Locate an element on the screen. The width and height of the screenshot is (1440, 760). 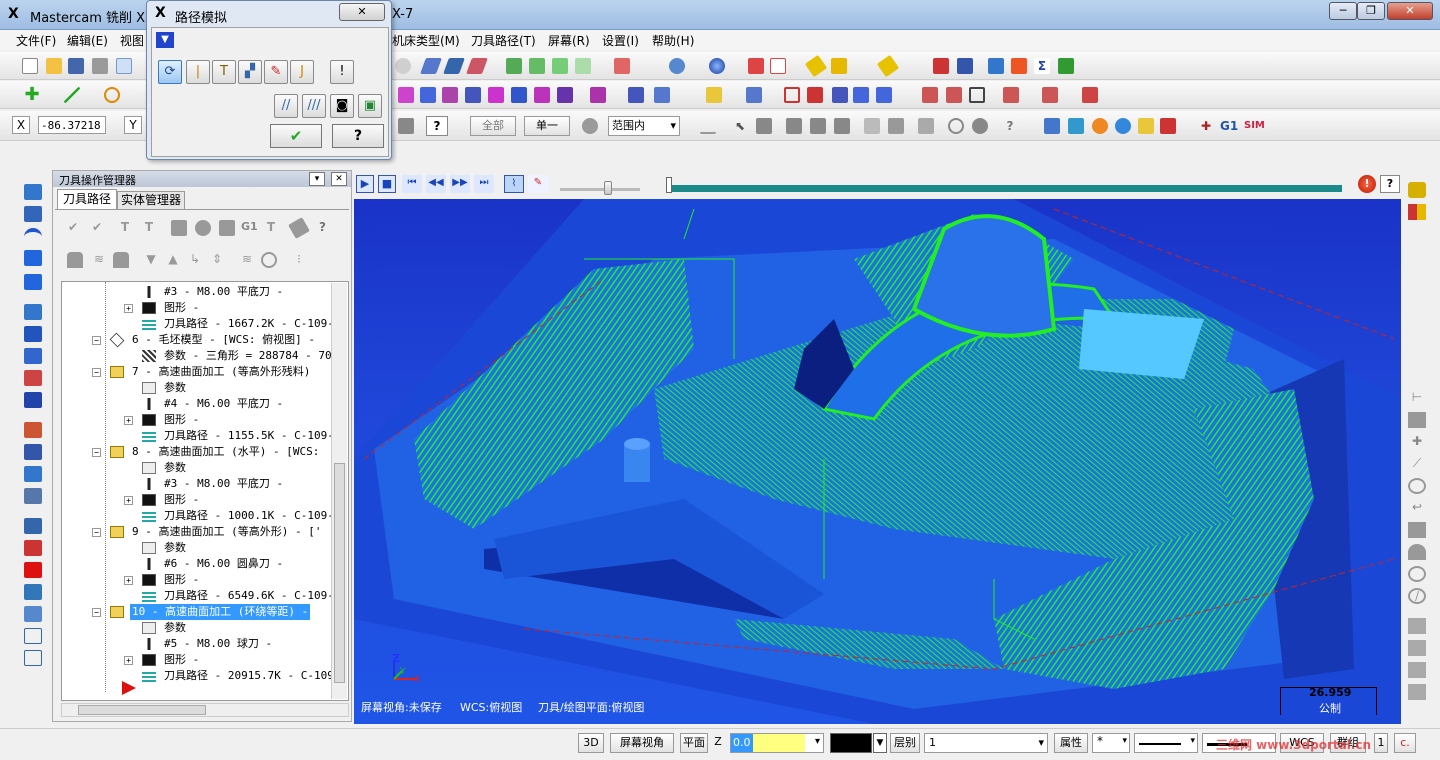
display-quick-verify-button: ▞ is located at coordinates (250, 72).